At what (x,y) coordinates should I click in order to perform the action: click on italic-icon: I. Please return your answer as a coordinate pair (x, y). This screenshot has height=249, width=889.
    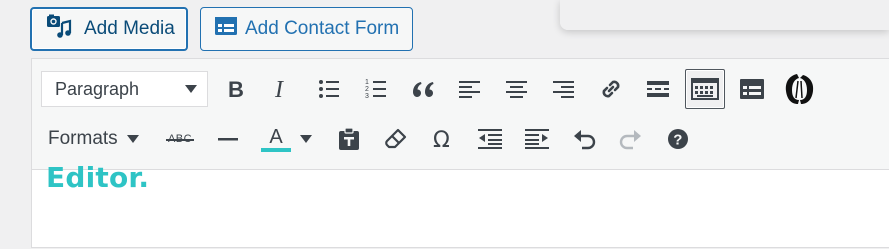
    Looking at the image, I should click on (279, 89).